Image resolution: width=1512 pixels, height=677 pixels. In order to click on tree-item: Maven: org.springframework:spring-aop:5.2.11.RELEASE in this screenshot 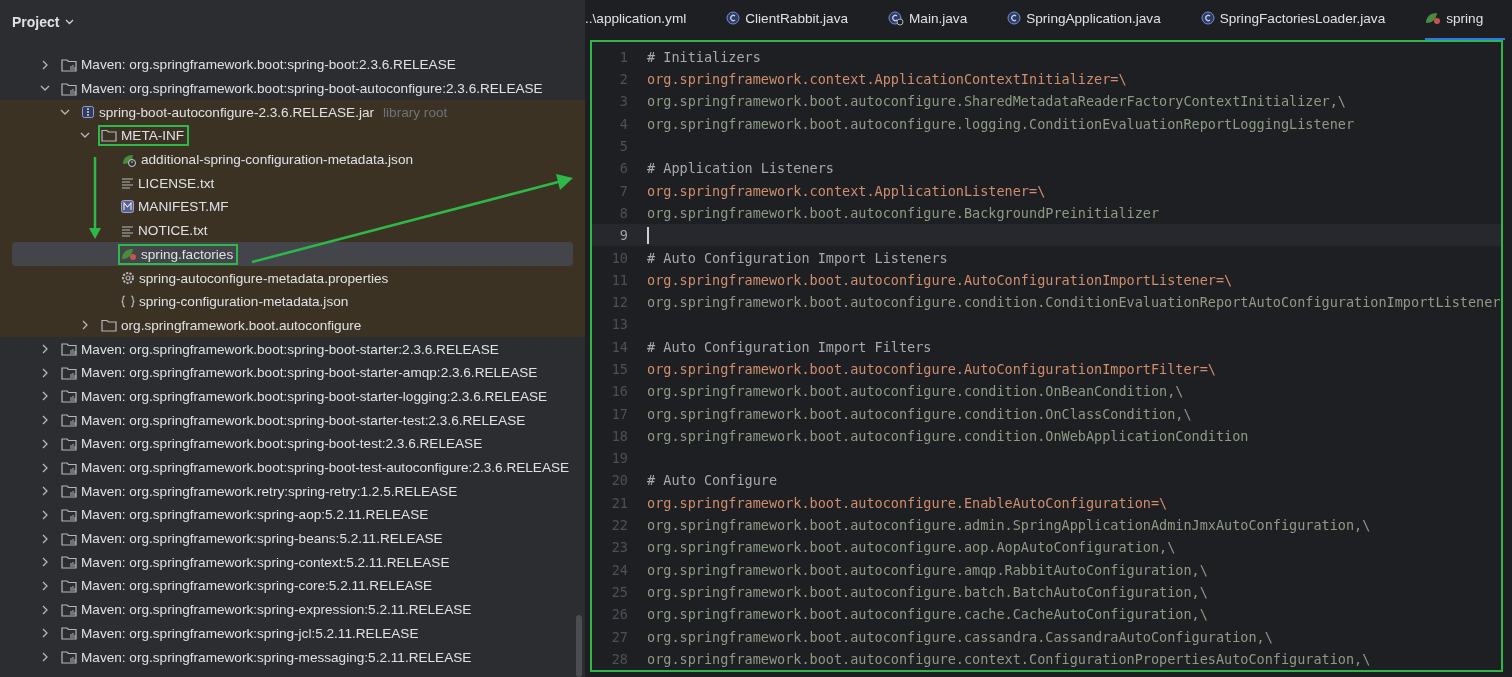, I will do `click(292, 514)`.